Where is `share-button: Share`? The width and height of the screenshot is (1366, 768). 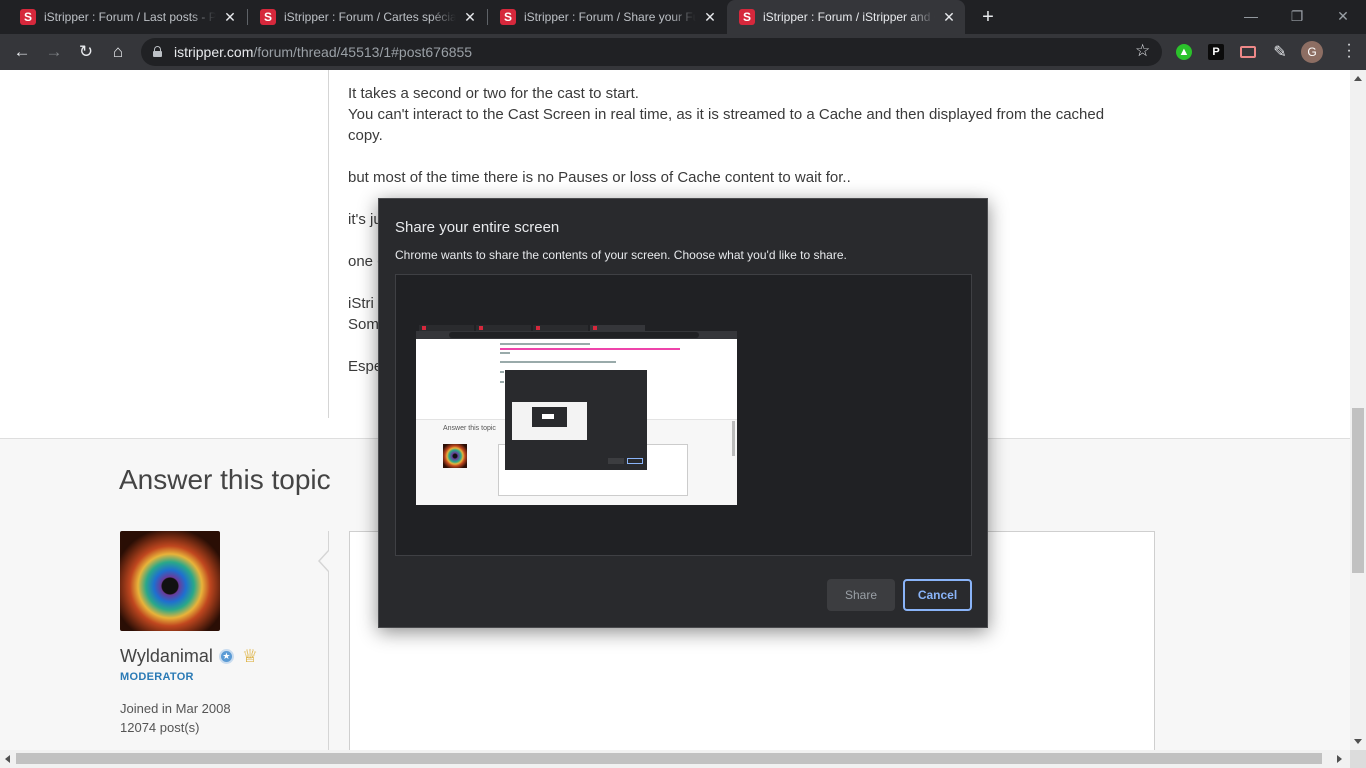 share-button: Share is located at coordinates (861, 595).